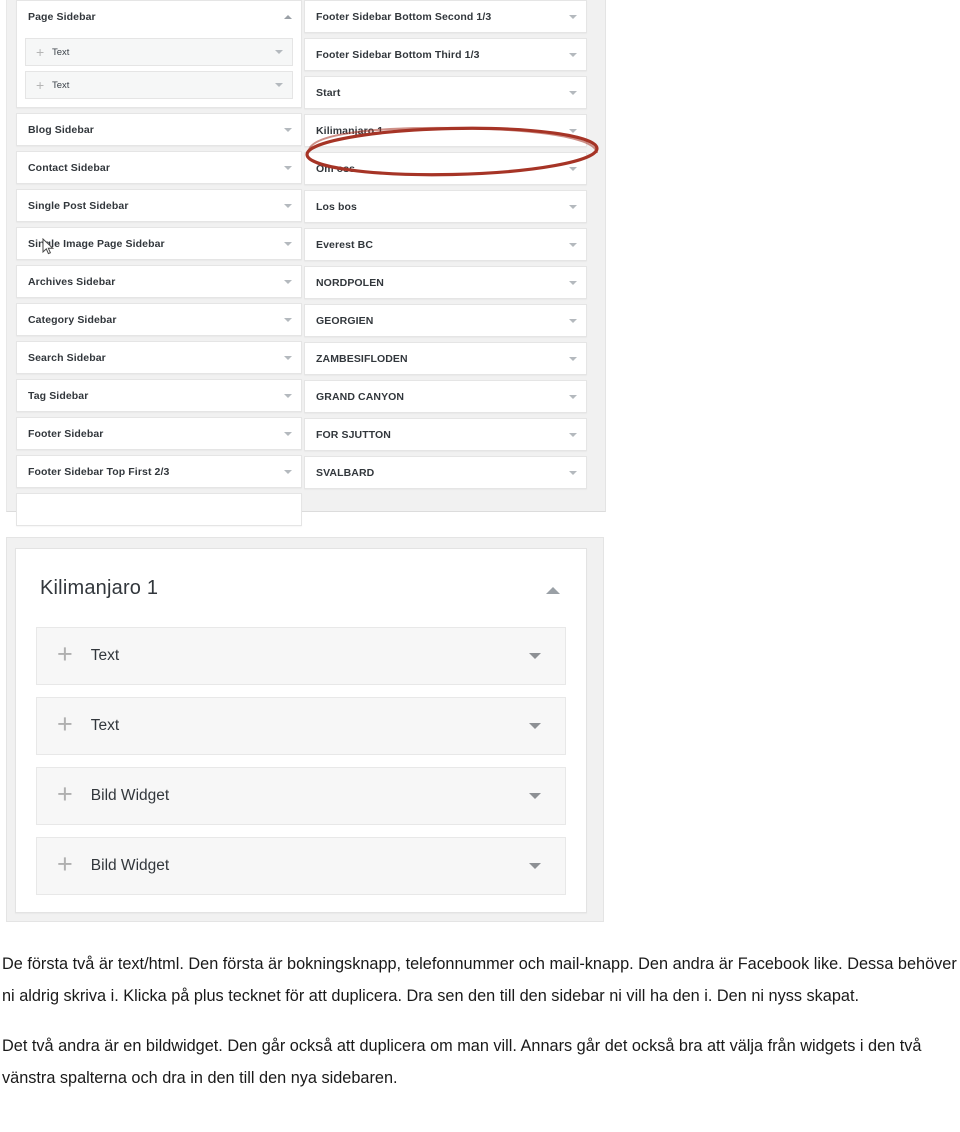  Describe the element at coordinates (301, 726) in the screenshot. I see `widget-row-text-2: + Text` at that location.